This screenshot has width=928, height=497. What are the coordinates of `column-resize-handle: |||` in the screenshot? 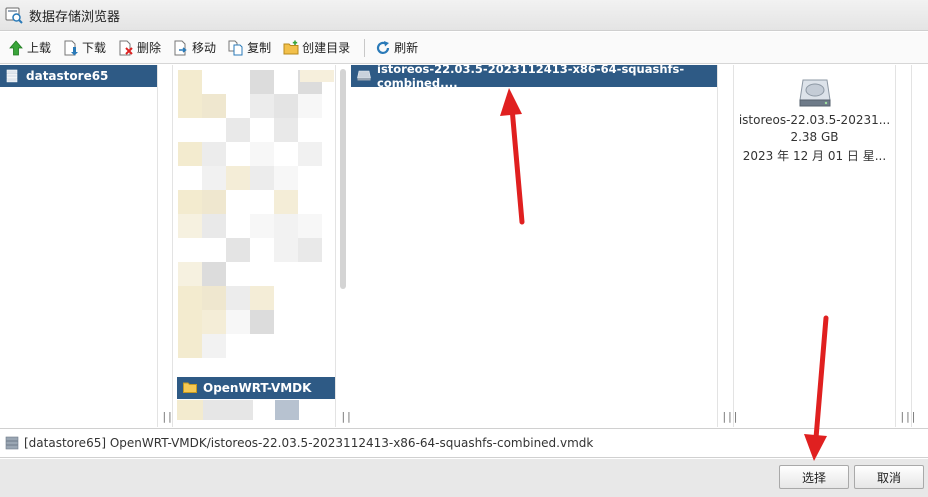 It's located at (908, 416).